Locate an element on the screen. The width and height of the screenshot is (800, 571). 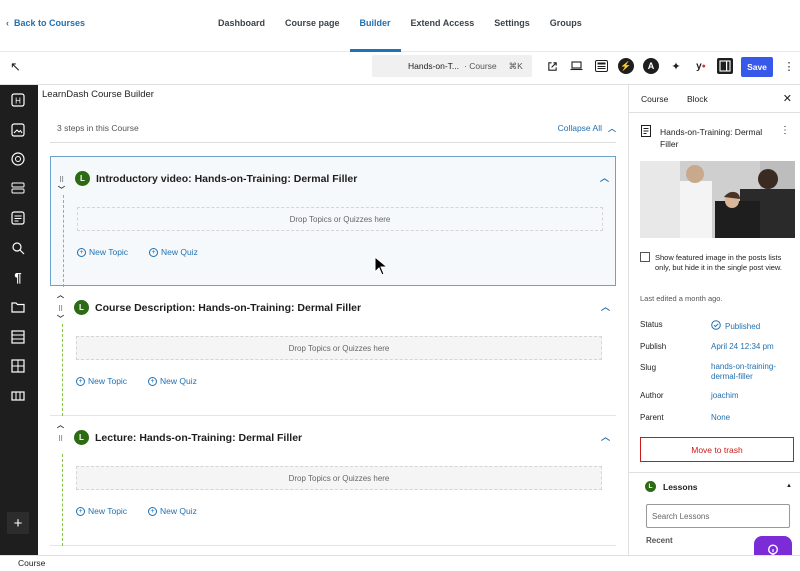
post-content-block-icon is located at coordinates (18, 218).